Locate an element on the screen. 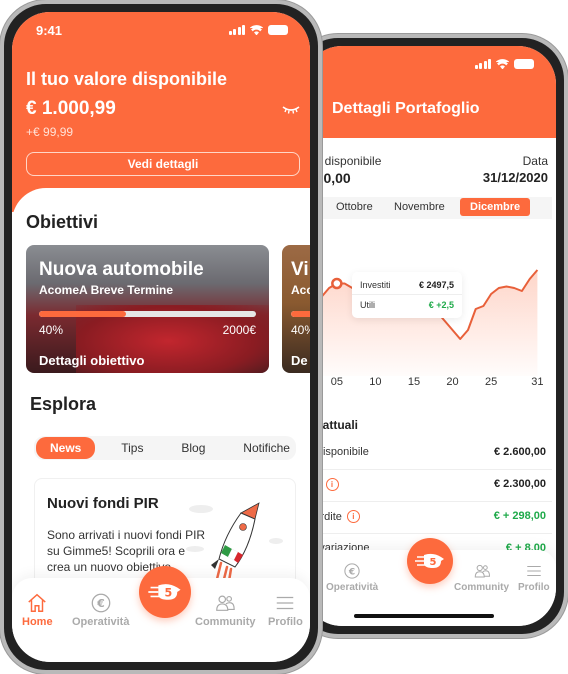 This screenshot has height=674, width=568. row-value: € 2.600,00 is located at coordinates (520, 452).